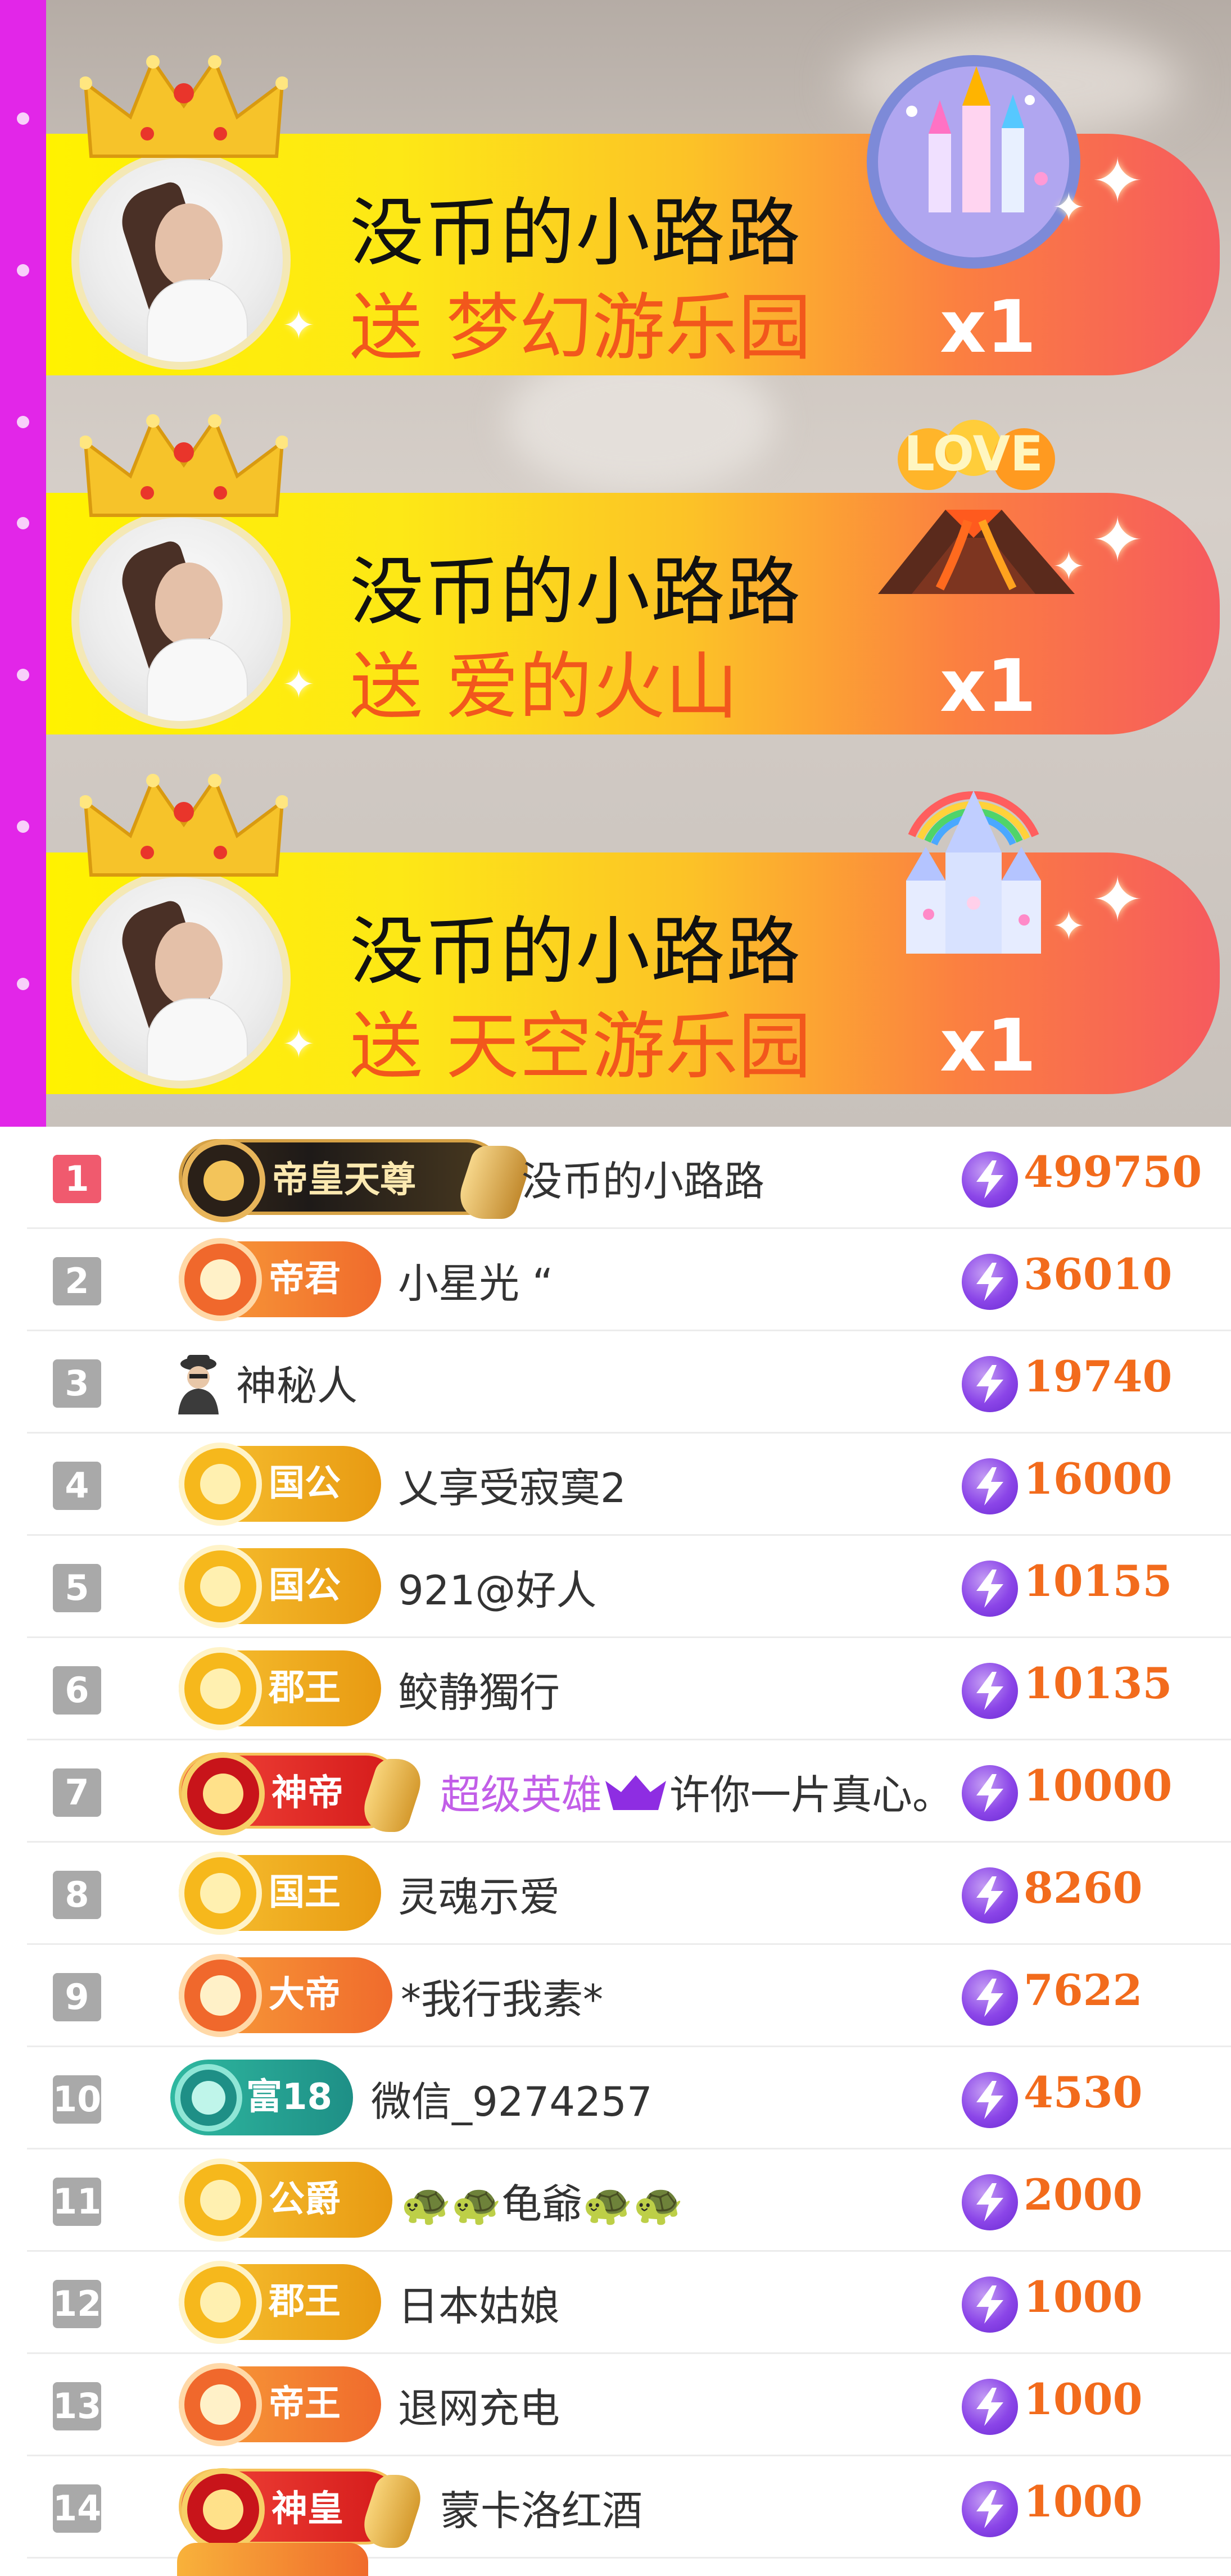 The height and width of the screenshot is (2576, 1231). I want to click on ranking-row: 10 富18 微信_9274257 4530, so click(629, 2098).